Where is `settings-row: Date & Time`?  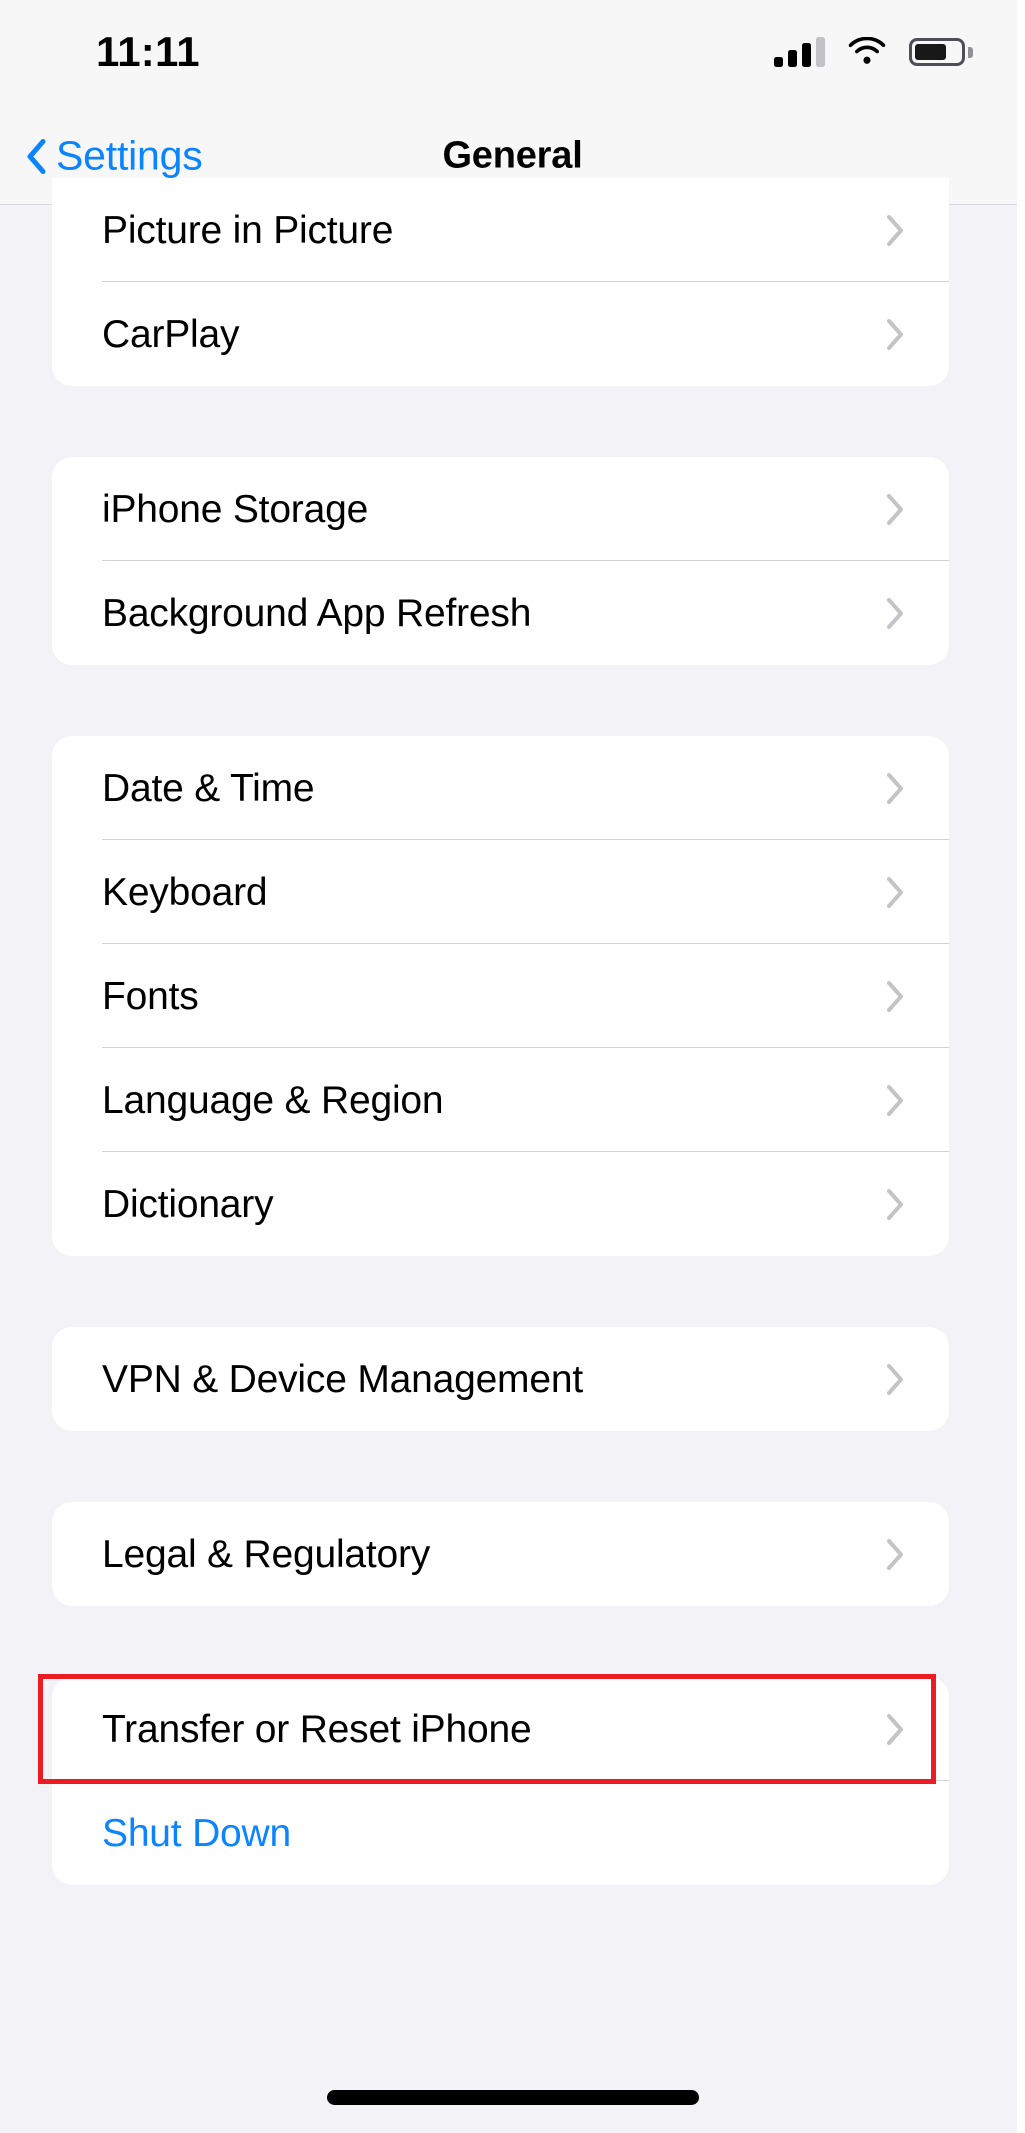 settings-row: Date & Time is located at coordinates (500, 788).